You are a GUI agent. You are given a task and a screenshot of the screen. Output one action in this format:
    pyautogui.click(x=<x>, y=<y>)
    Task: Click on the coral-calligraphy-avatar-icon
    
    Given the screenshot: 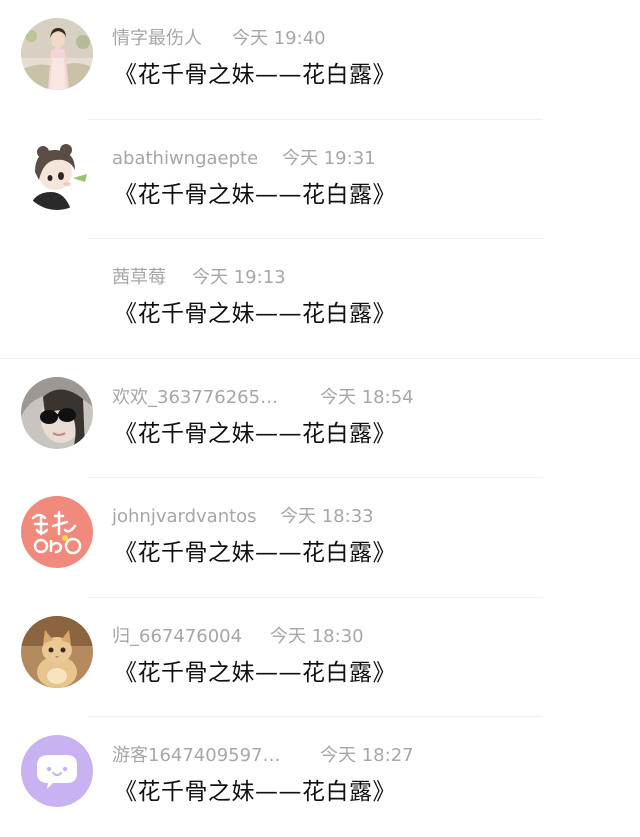 What is the action you would take?
    pyautogui.click(x=57, y=532)
    